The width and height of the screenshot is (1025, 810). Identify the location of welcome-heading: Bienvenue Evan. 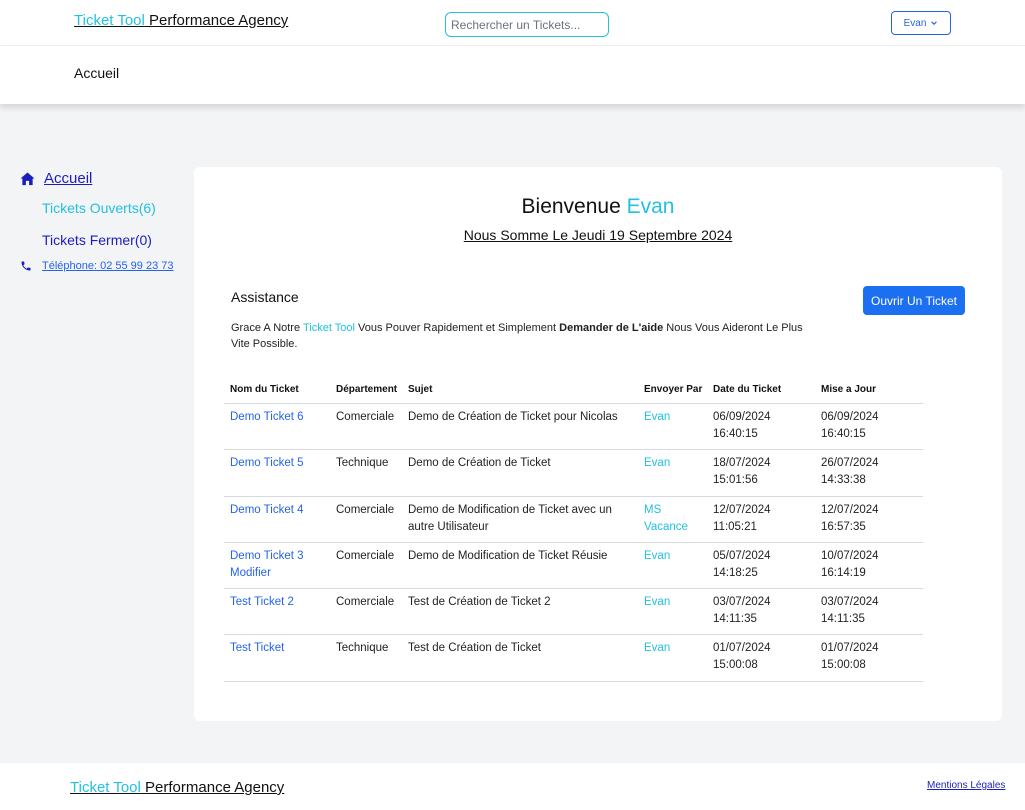
(598, 207).